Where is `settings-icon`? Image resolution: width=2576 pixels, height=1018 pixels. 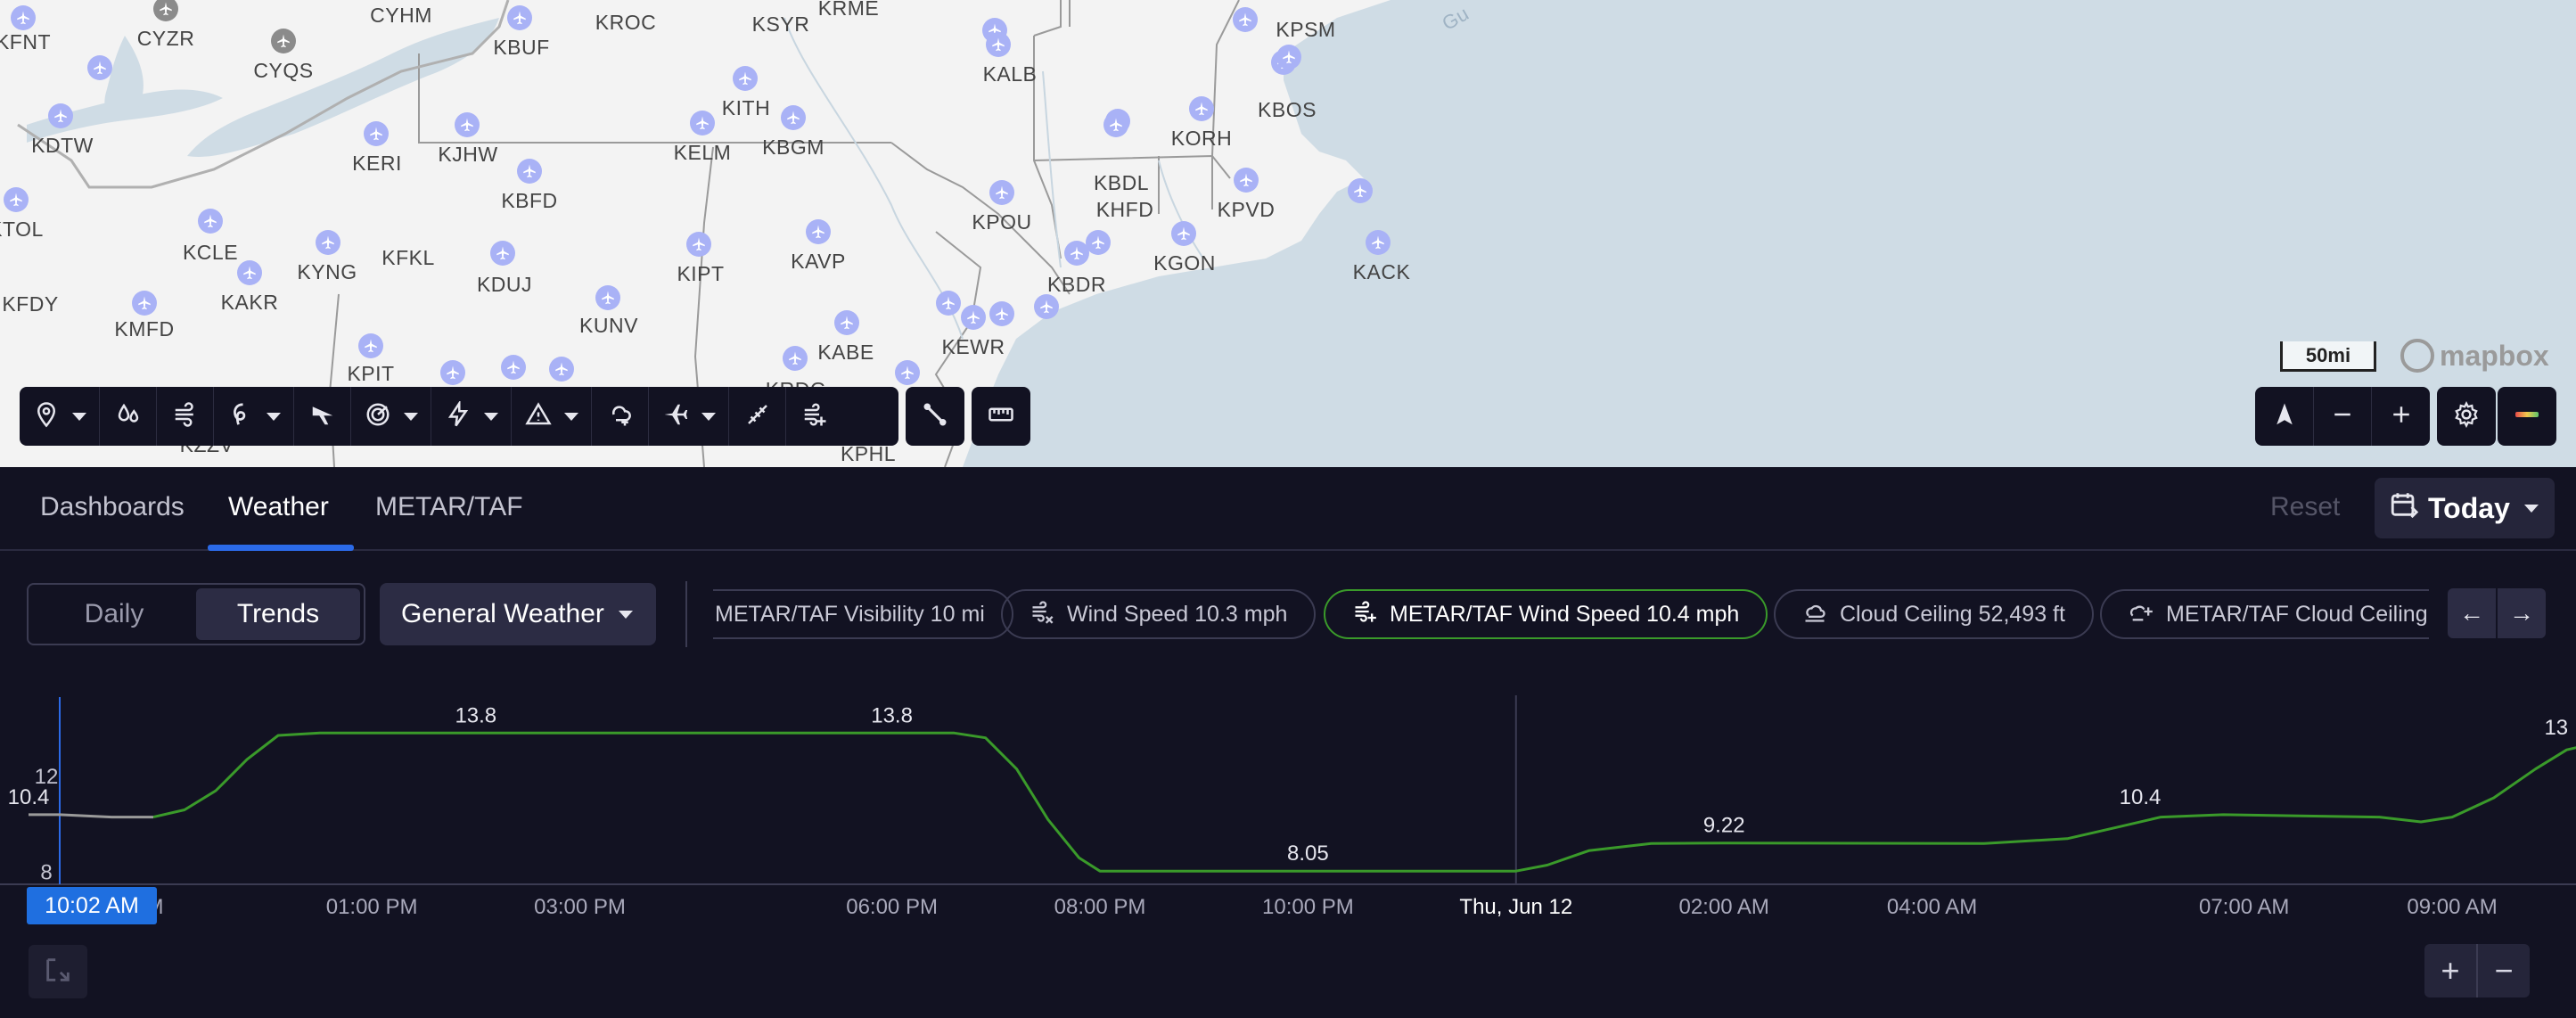 settings-icon is located at coordinates (2466, 416).